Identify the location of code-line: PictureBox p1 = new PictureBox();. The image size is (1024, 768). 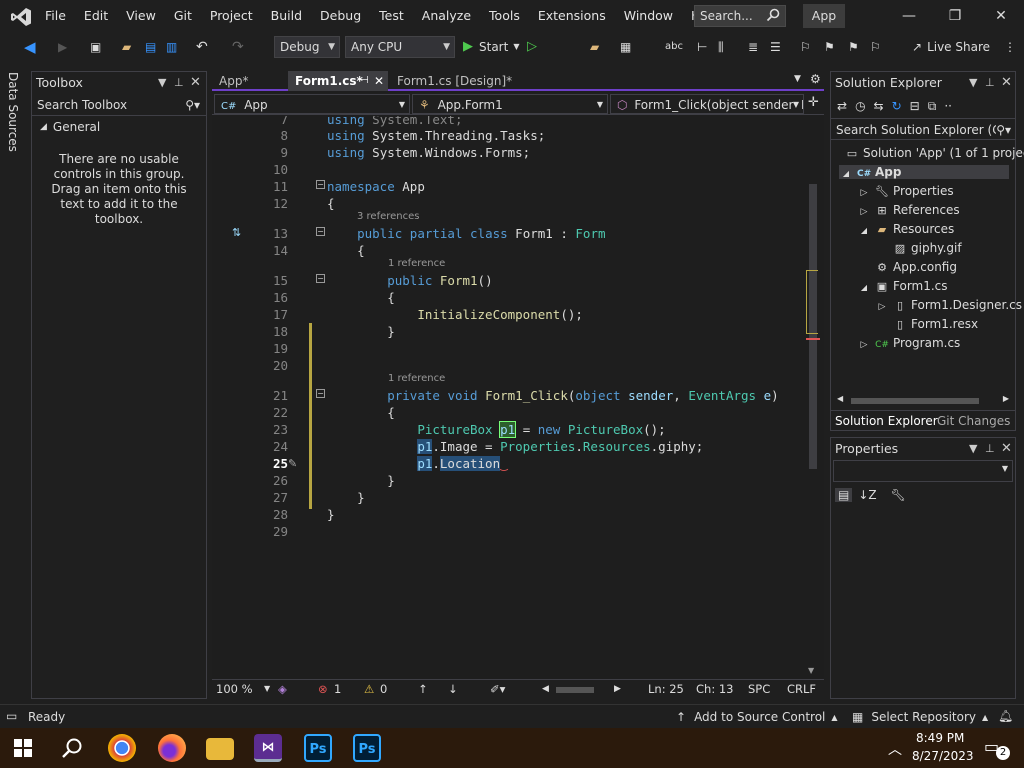
(496, 429).